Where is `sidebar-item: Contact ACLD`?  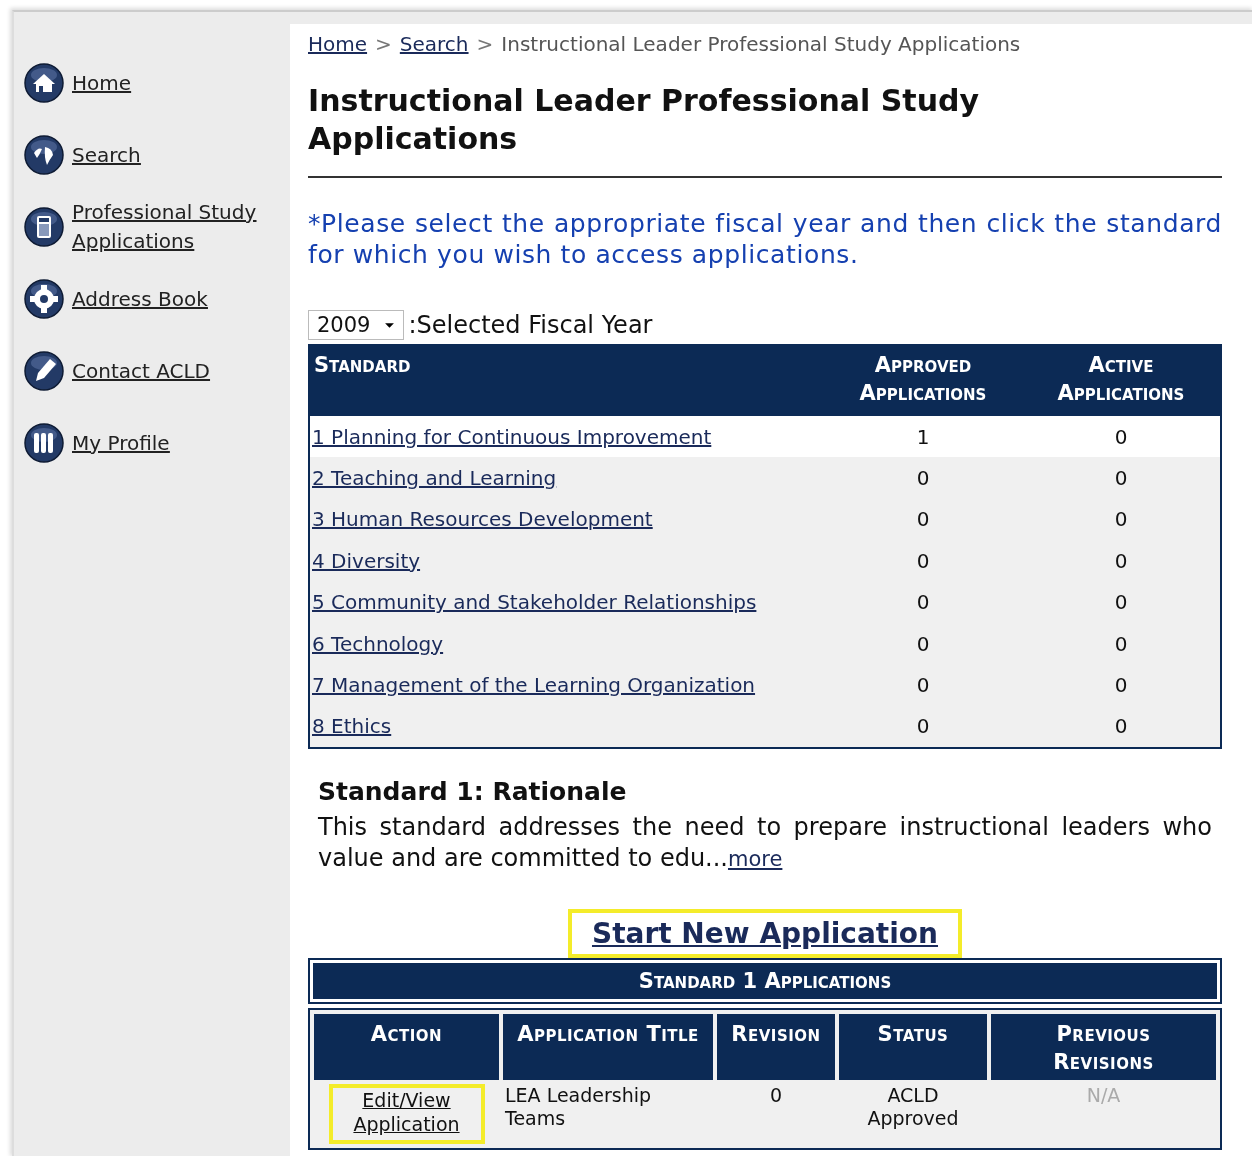
sidebar-item: Contact ACLD is located at coordinates (152, 371).